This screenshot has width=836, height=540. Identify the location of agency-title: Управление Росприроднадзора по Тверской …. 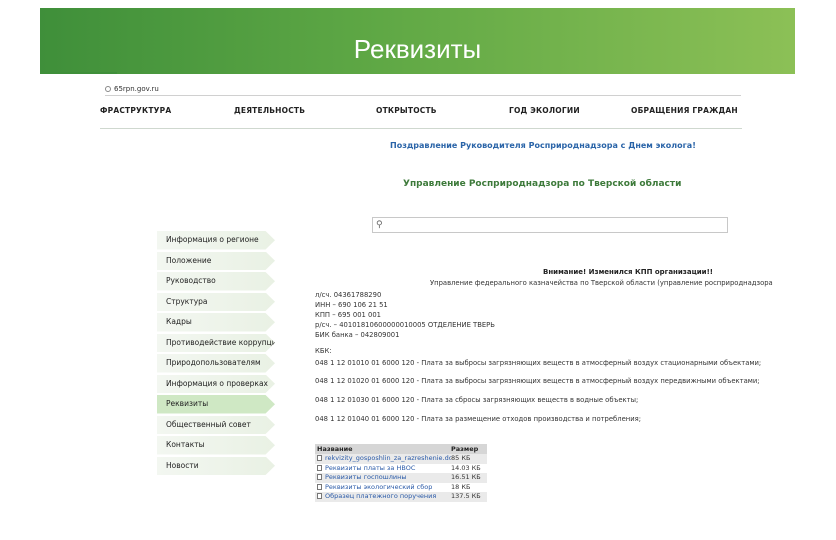
(542, 184).